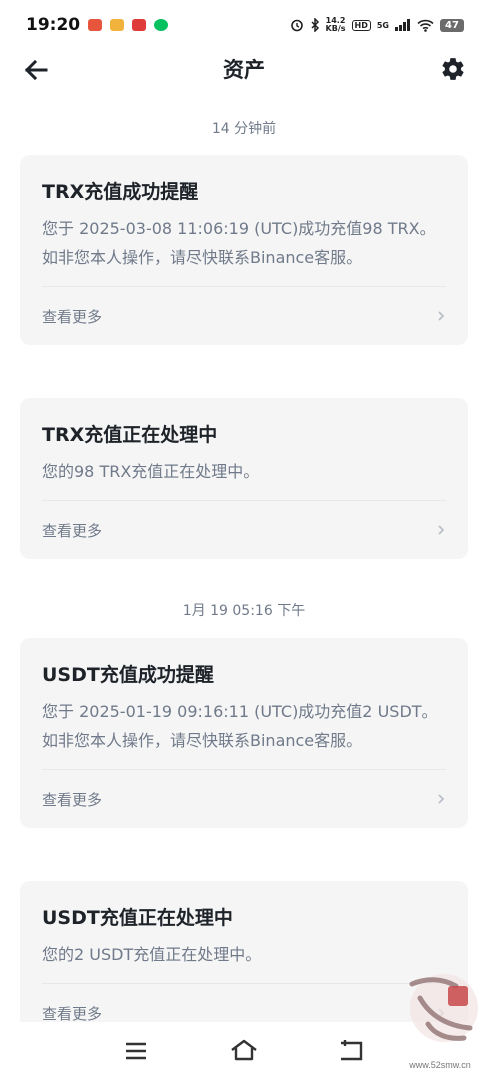 The width and height of the screenshot is (488, 1080). What do you see at coordinates (244, 1051) in the screenshot?
I see `home-icon` at bounding box center [244, 1051].